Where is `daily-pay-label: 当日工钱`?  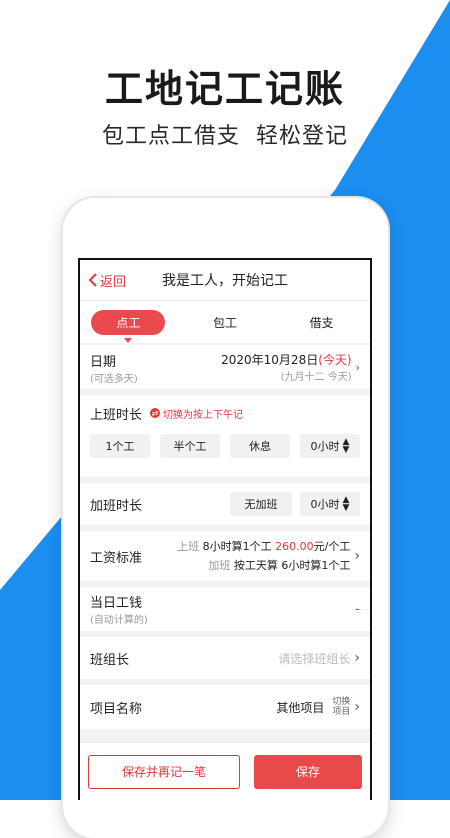 daily-pay-label: 当日工钱 is located at coordinates (116, 603).